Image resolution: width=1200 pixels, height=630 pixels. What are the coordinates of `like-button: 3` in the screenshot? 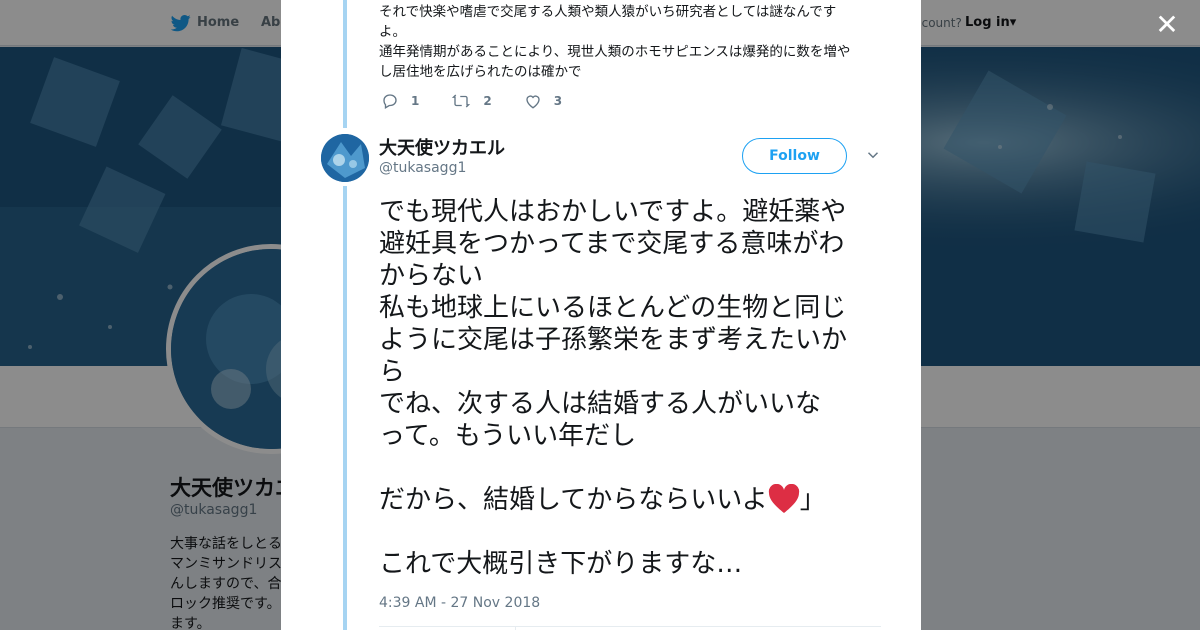 It's located at (543, 101).